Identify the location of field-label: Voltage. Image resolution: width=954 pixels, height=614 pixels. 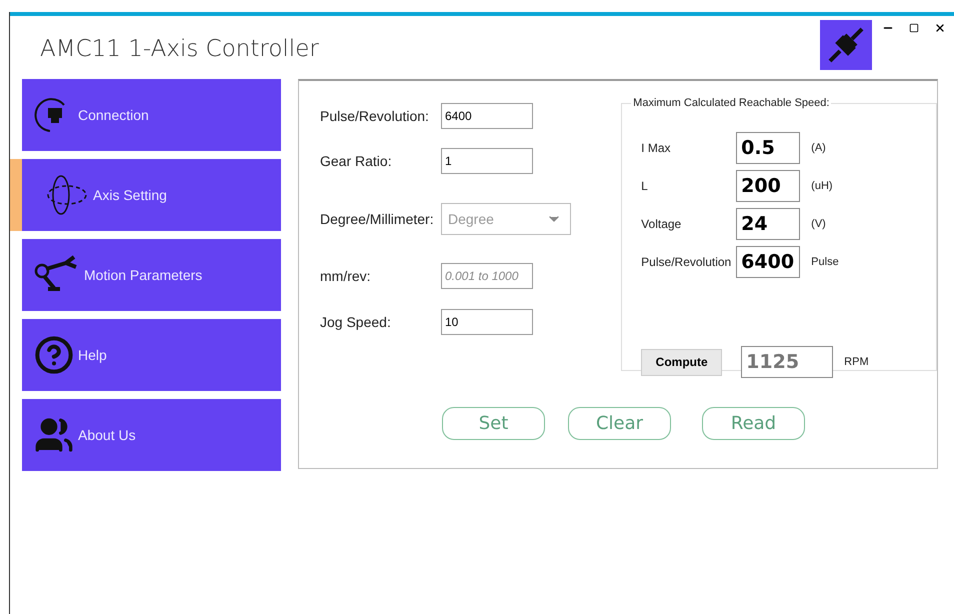
(661, 224).